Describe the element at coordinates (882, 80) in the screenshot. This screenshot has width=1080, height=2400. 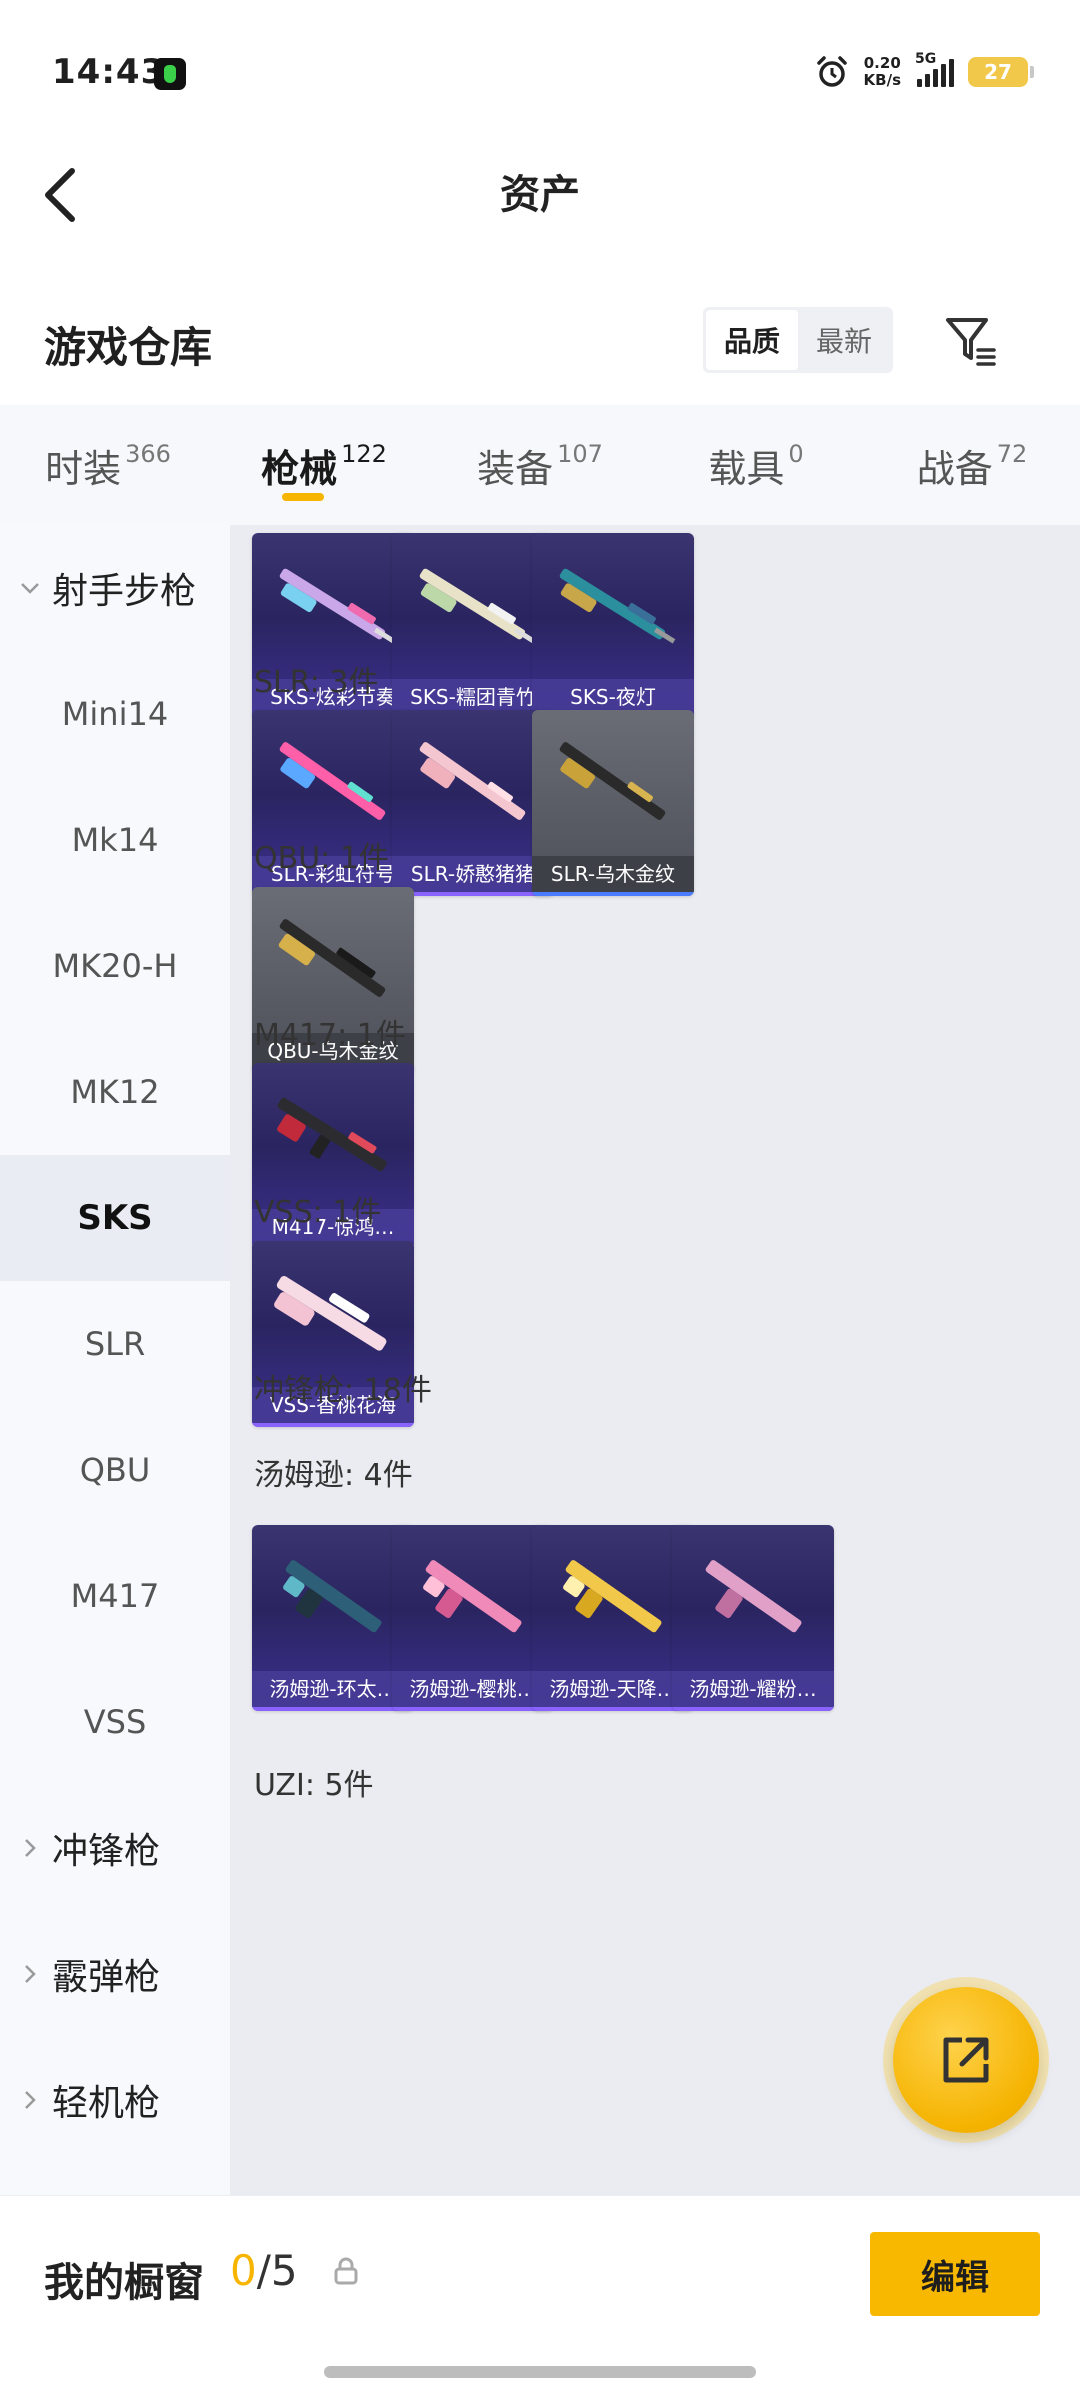
I see `net-speed-unit: KB/s` at that location.